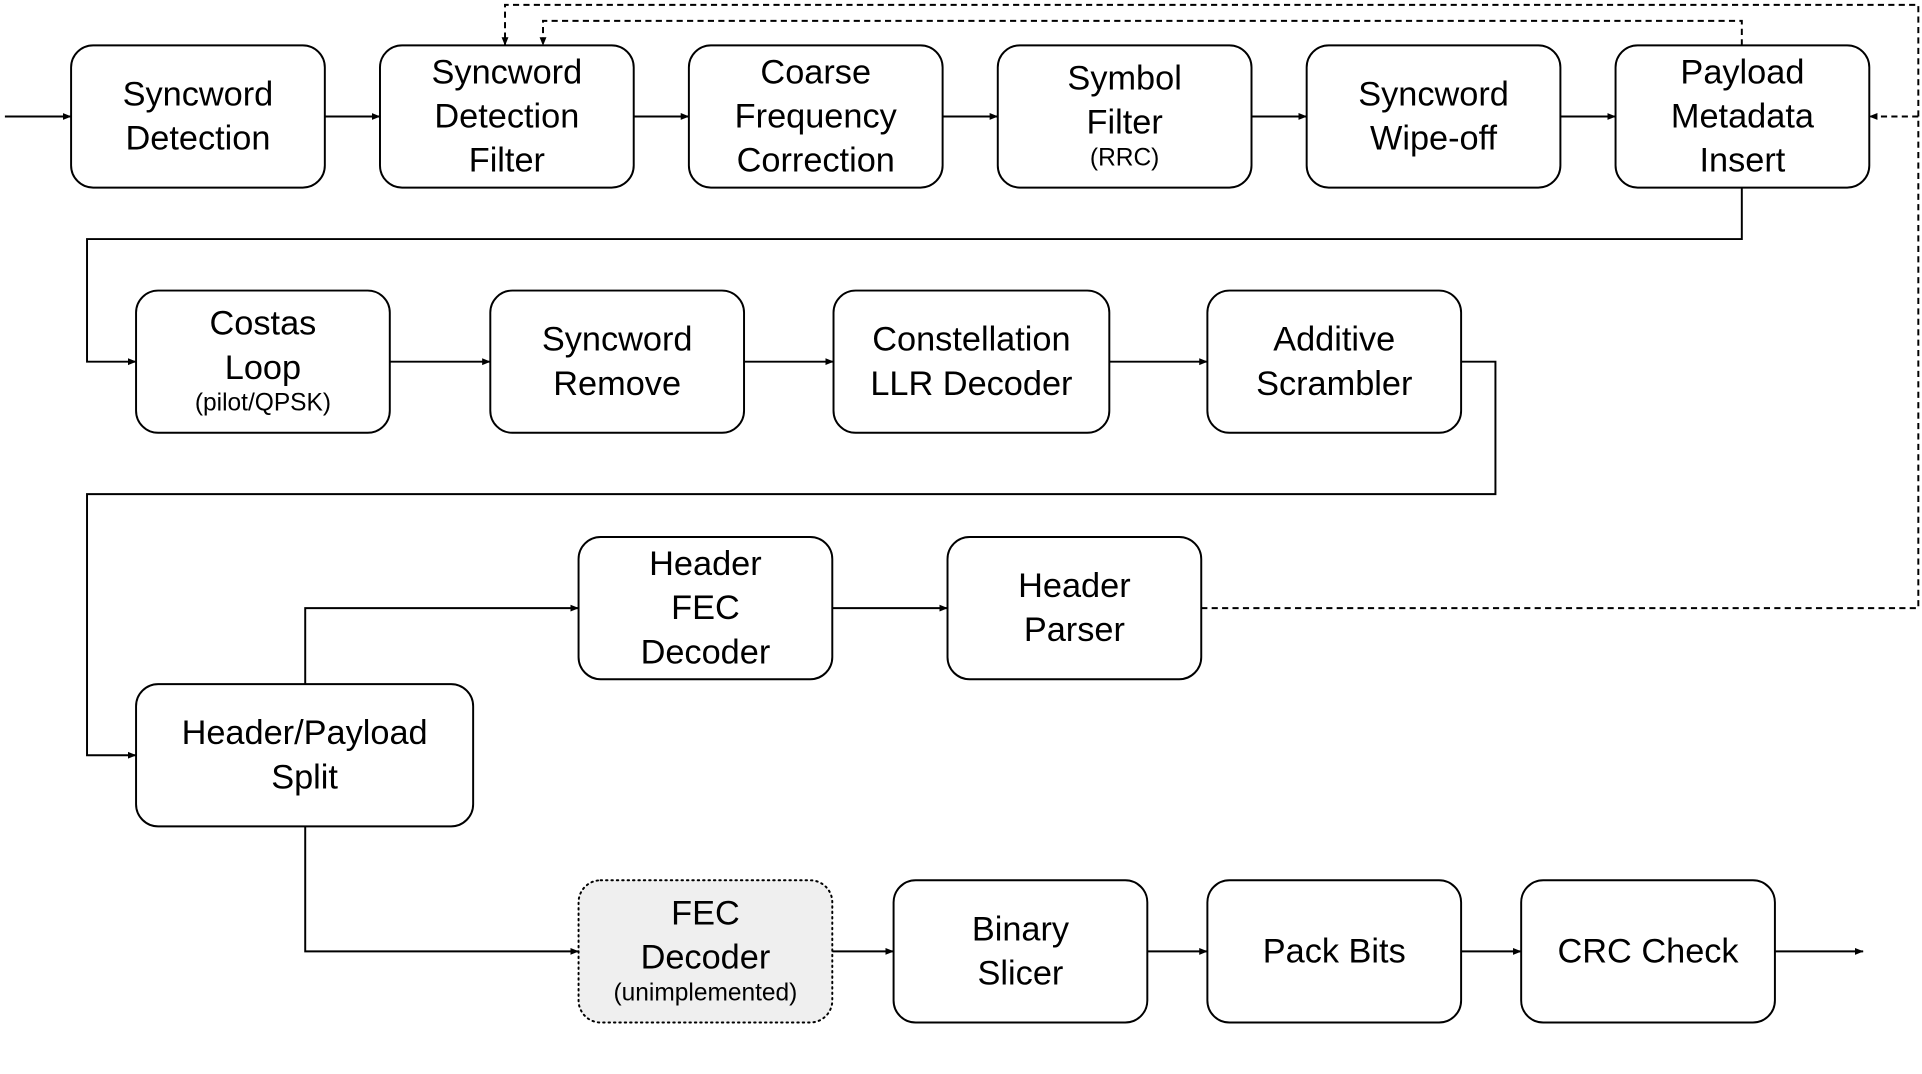 The image size is (1922, 1074). I want to click on block-fec-decoder: FEC Decoder(unimplemented), so click(705, 951).